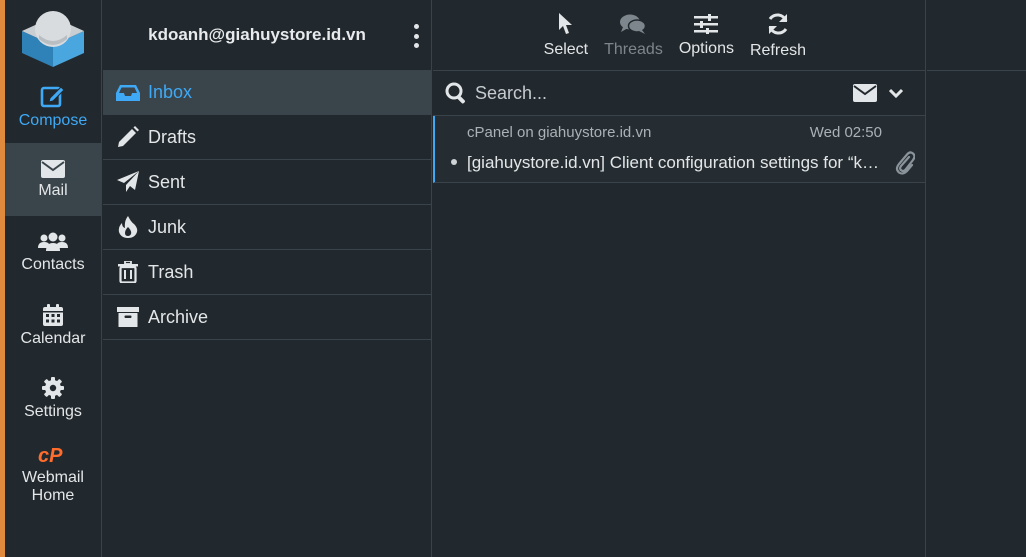 The image size is (1026, 557). I want to click on folder-junk: Junk, so click(267, 227).